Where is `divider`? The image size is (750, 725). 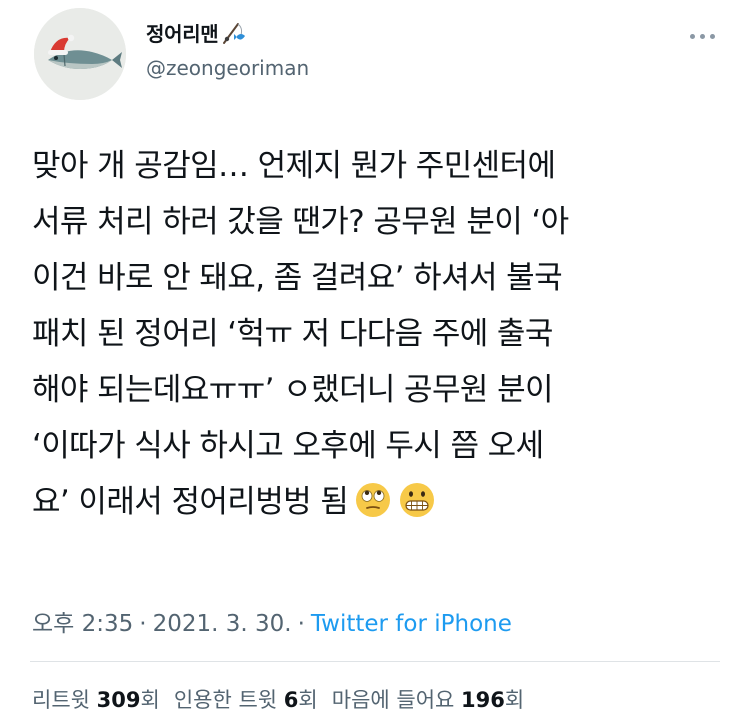
divider is located at coordinates (375, 661).